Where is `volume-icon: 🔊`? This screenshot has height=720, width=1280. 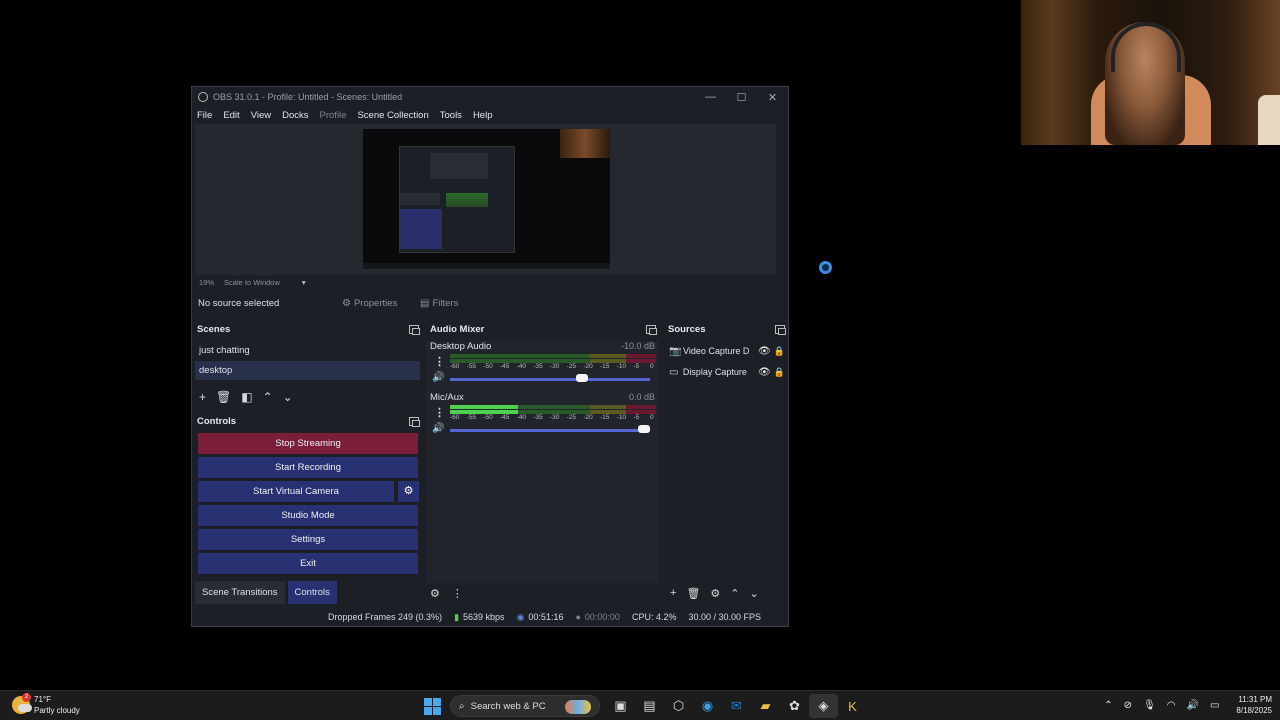 volume-icon: 🔊 is located at coordinates (1193, 705).